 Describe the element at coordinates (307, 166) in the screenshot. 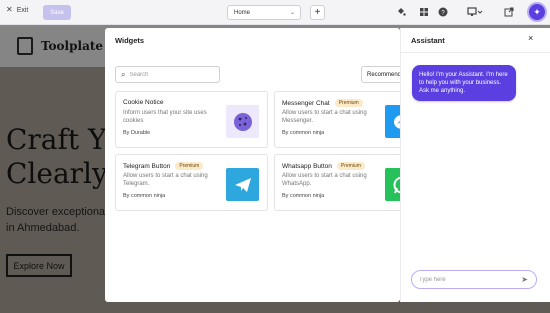

I see `widget-title: Whatsapp Button` at that location.